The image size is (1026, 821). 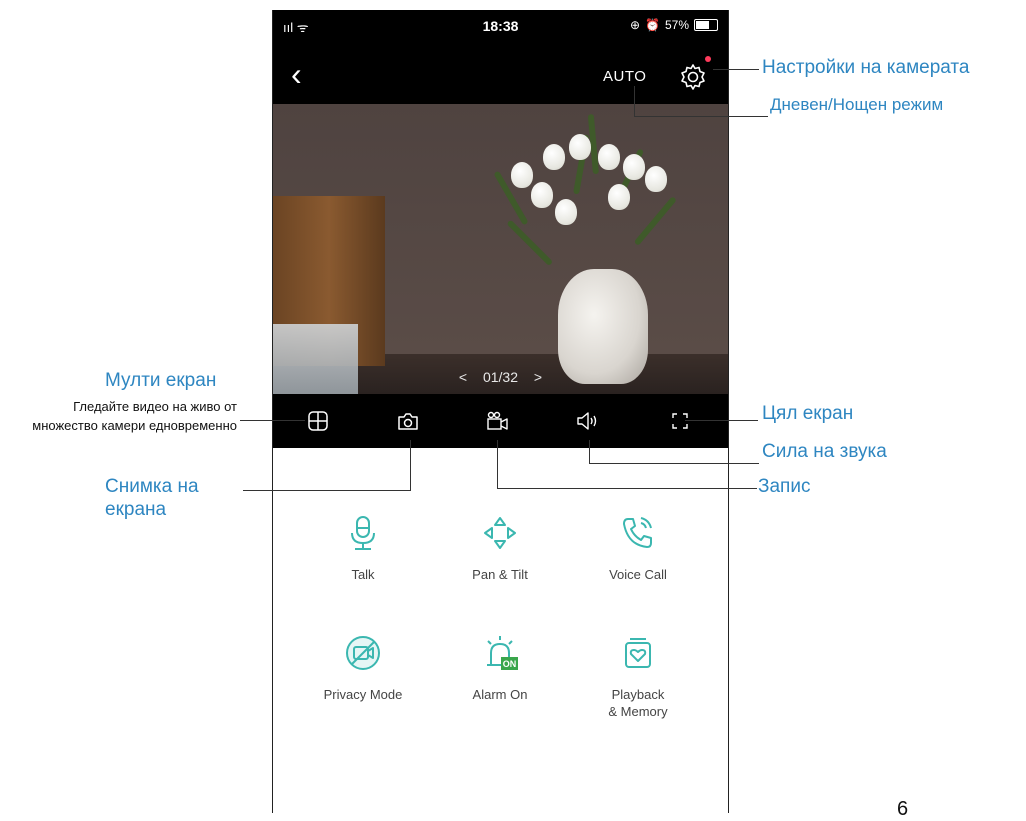 I want to click on volume-button, so click(x=588, y=421).